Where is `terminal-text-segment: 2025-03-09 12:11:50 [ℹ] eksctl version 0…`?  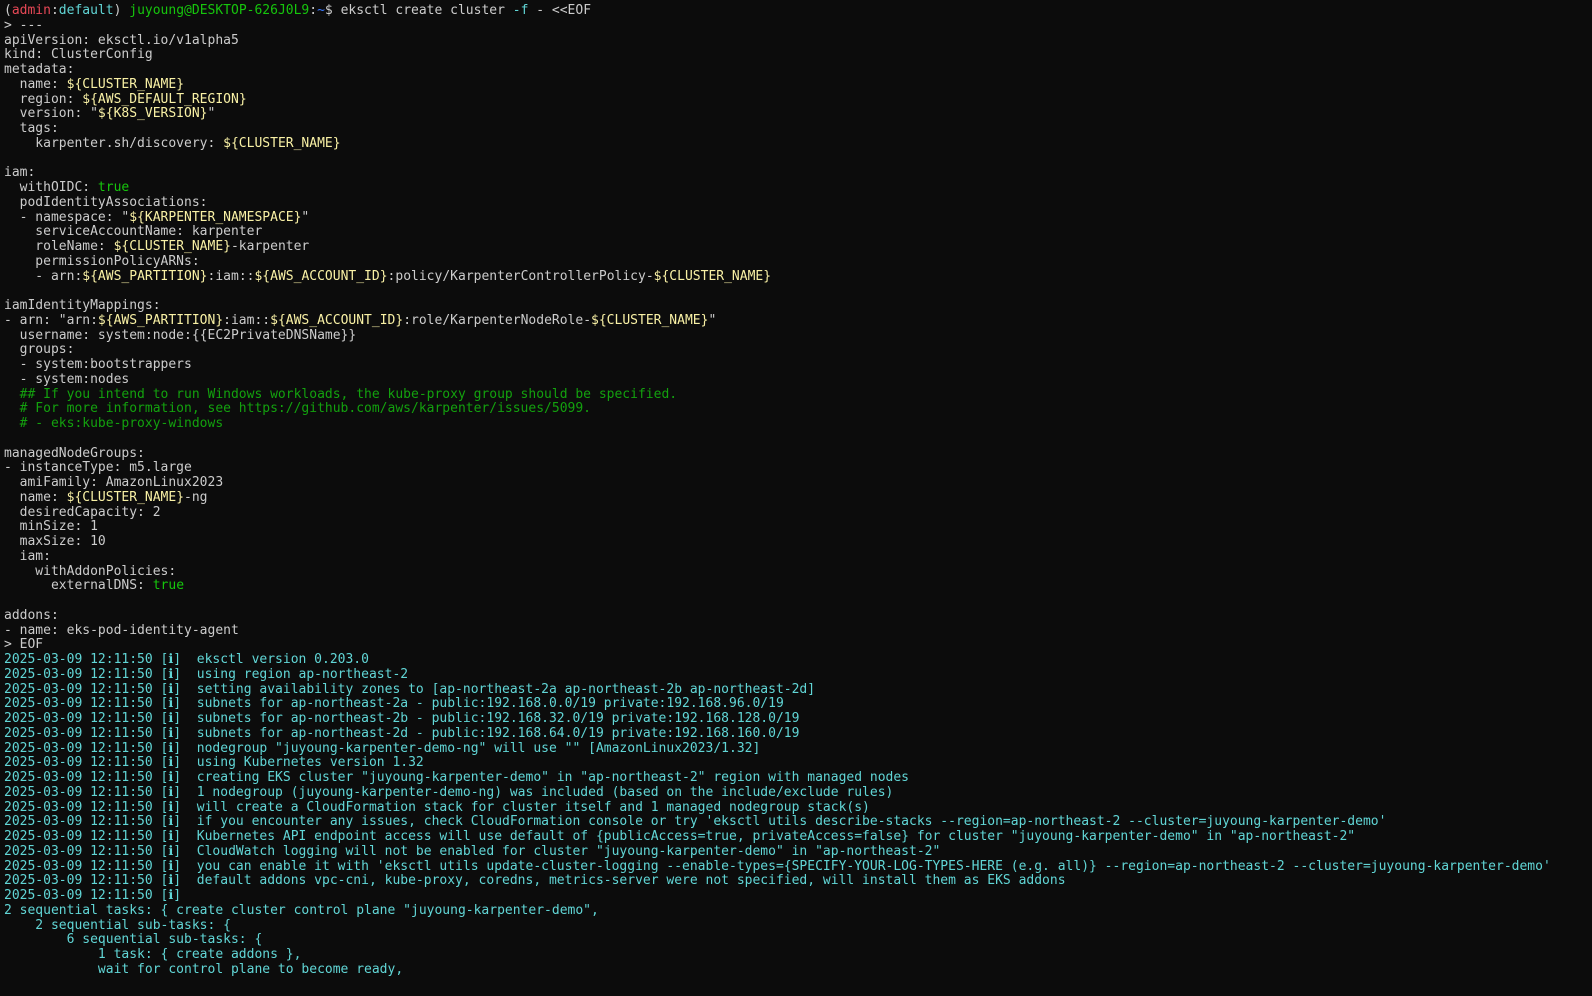 terminal-text-segment: 2025-03-09 12:11:50 [ℹ] eksctl version 0… is located at coordinates (186, 659).